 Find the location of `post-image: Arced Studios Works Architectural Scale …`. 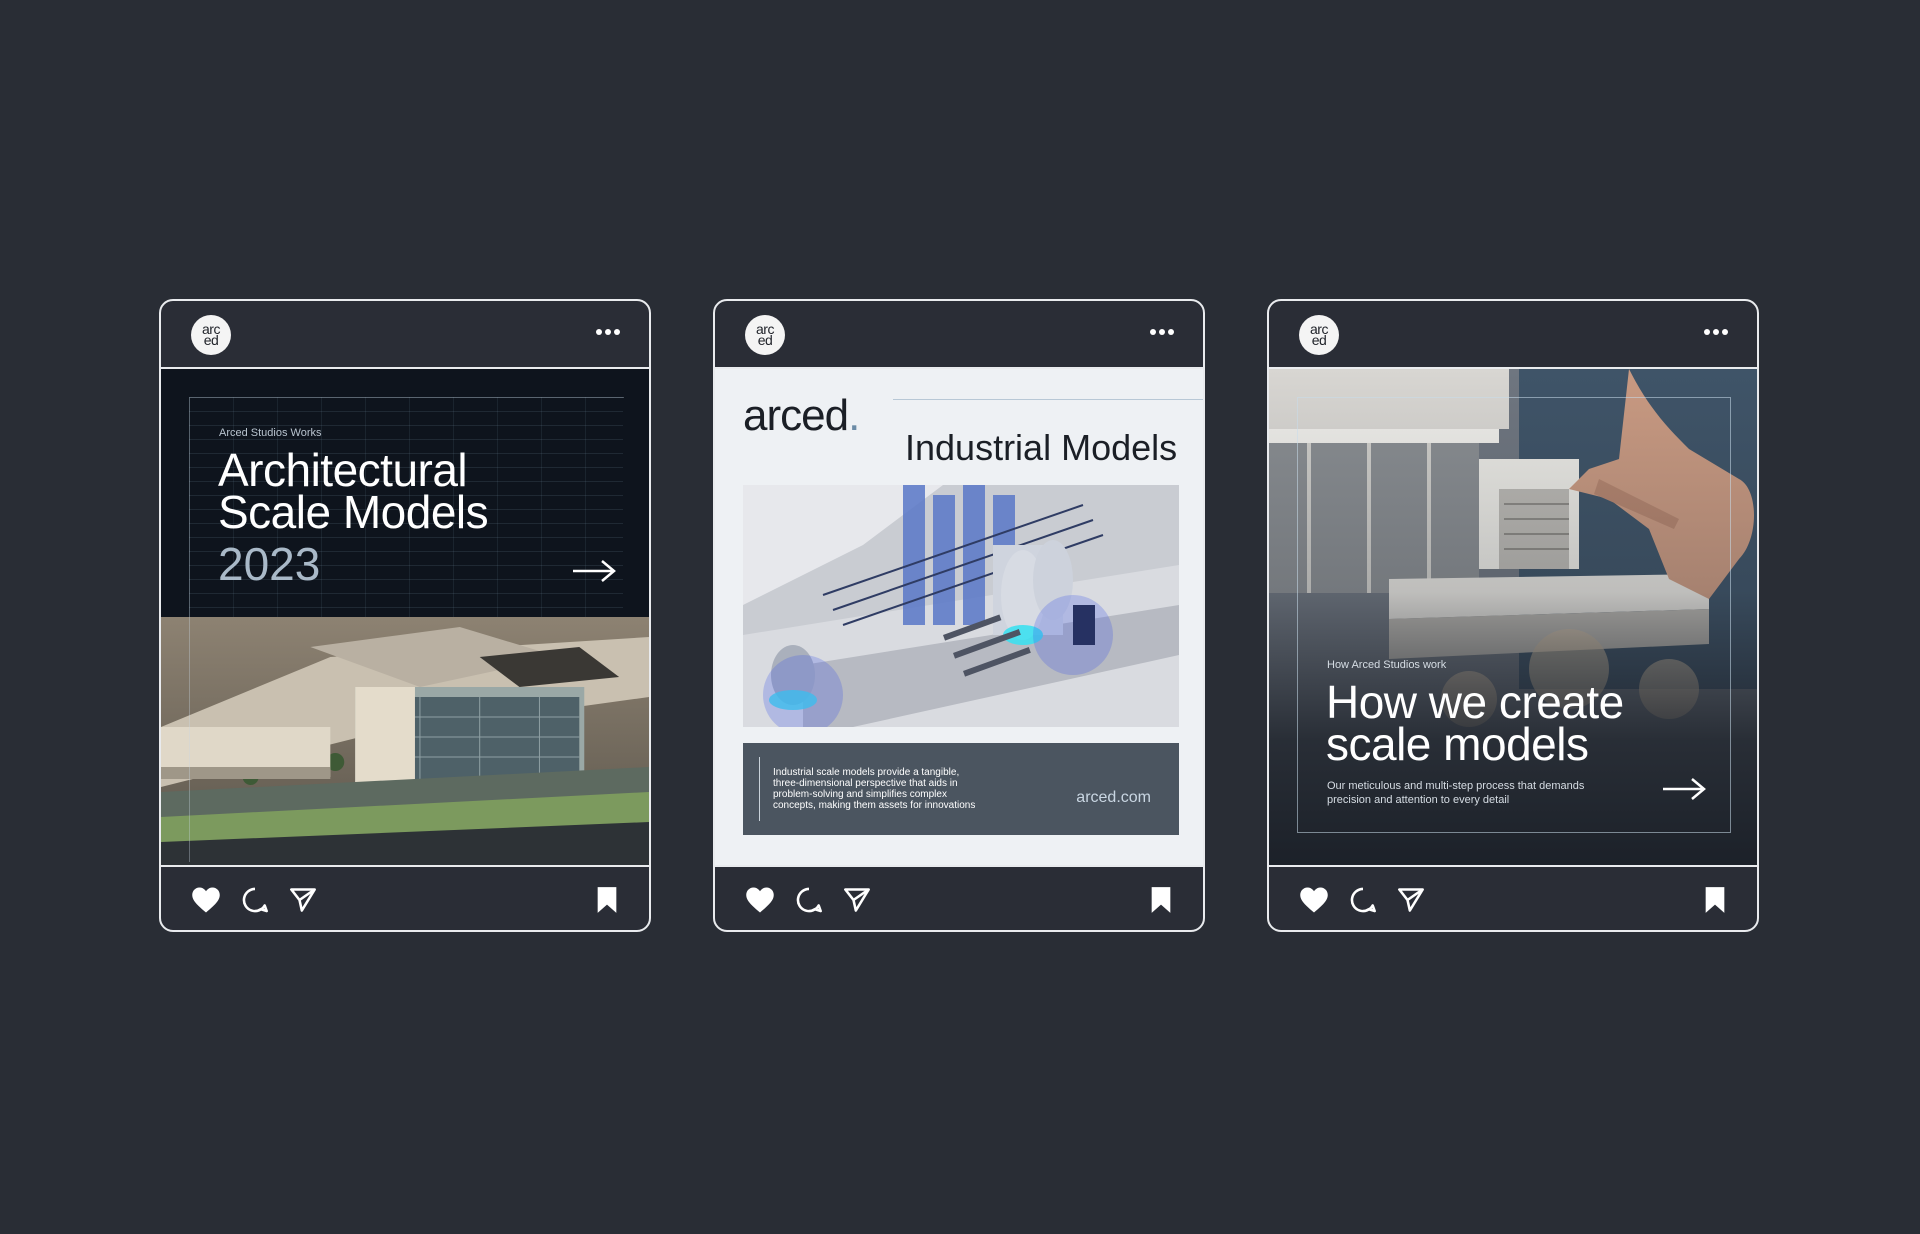

post-image: Arced Studios Works Architectural Scale … is located at coordinates (405, 617).